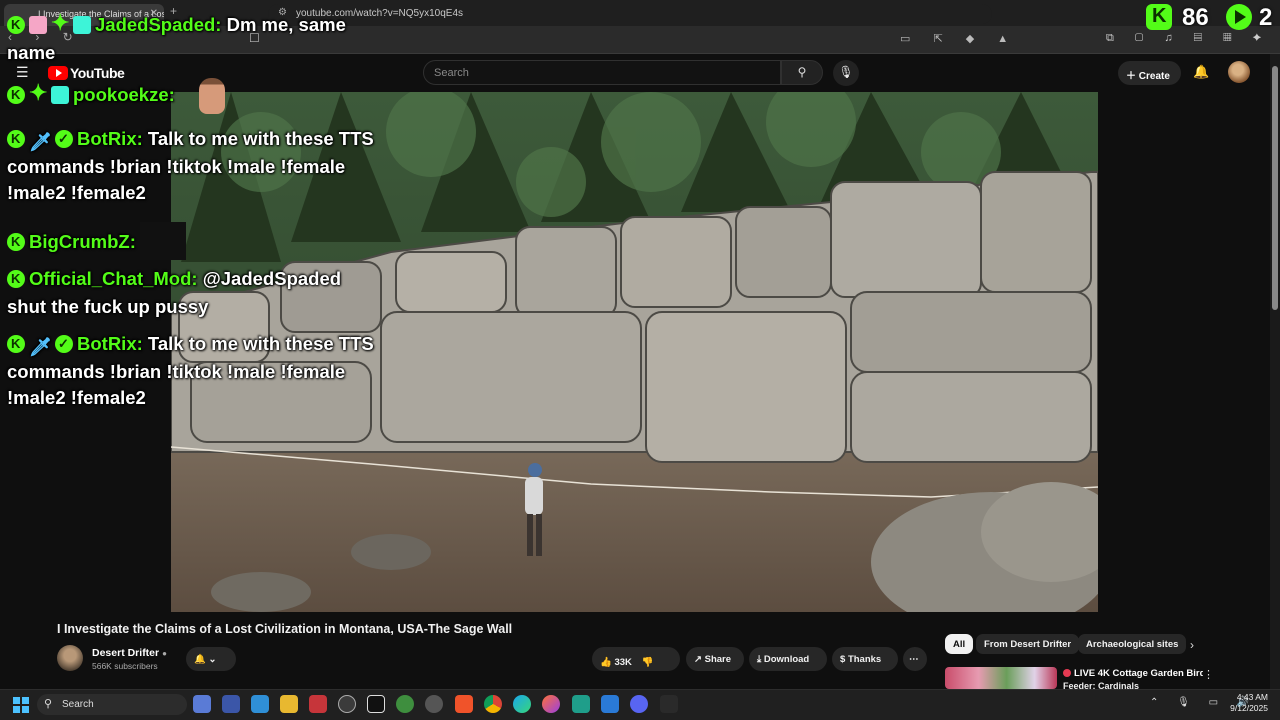 This screenshot has height=720, width=1280. What do you see at coordinates (846, 73) in the screenshot?
I see `voice-search-icon: 🎙` at bounding box center [846, 73].